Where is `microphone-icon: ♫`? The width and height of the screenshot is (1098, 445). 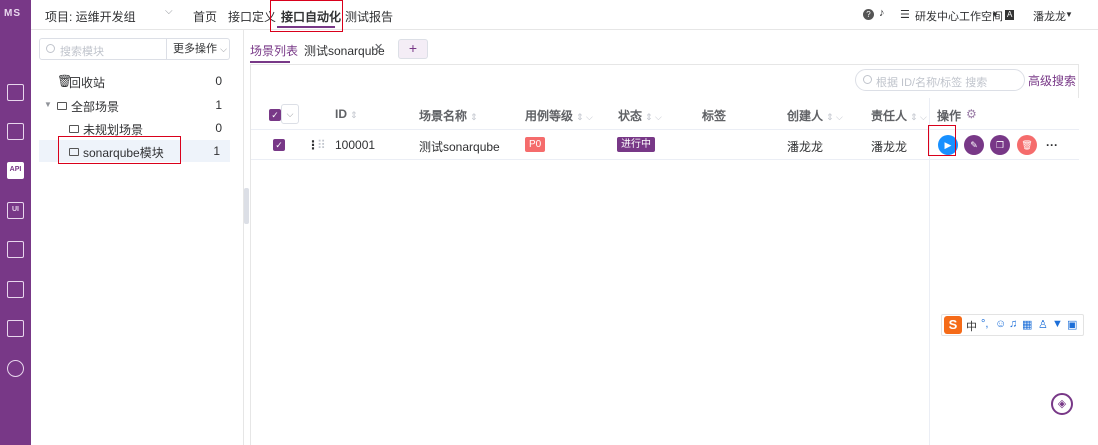
microphone-icon: ♫ is located at coordinates (1013, 324).